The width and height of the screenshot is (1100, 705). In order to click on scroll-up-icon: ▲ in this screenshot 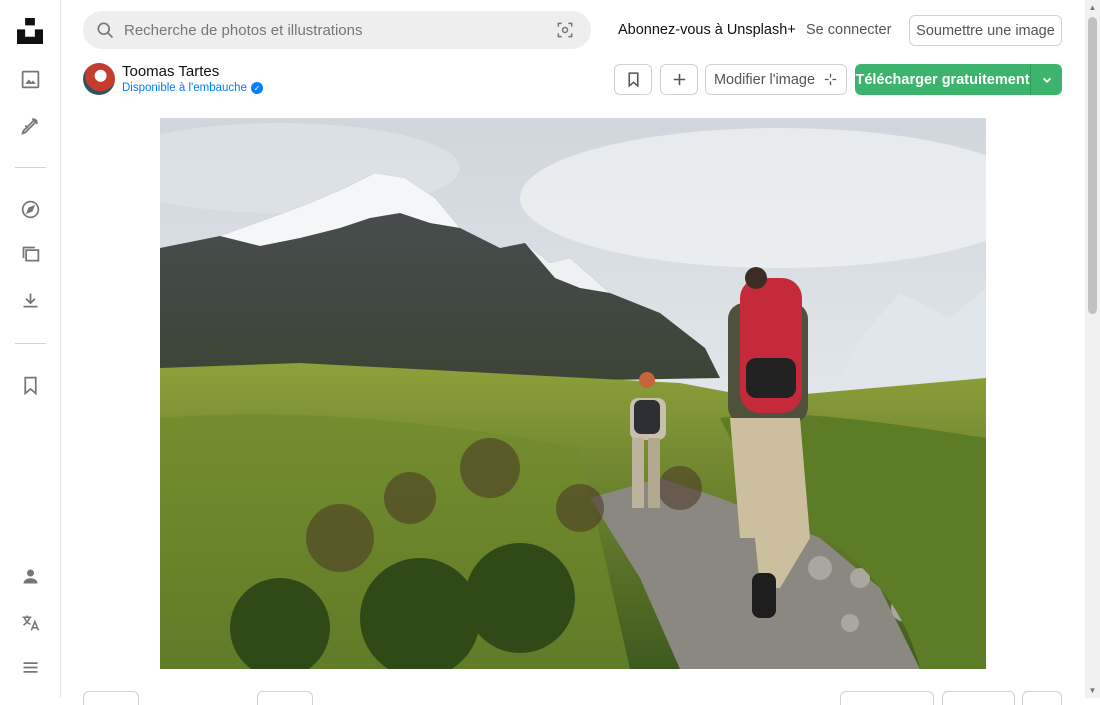, I will do `click(1092, 7)`.